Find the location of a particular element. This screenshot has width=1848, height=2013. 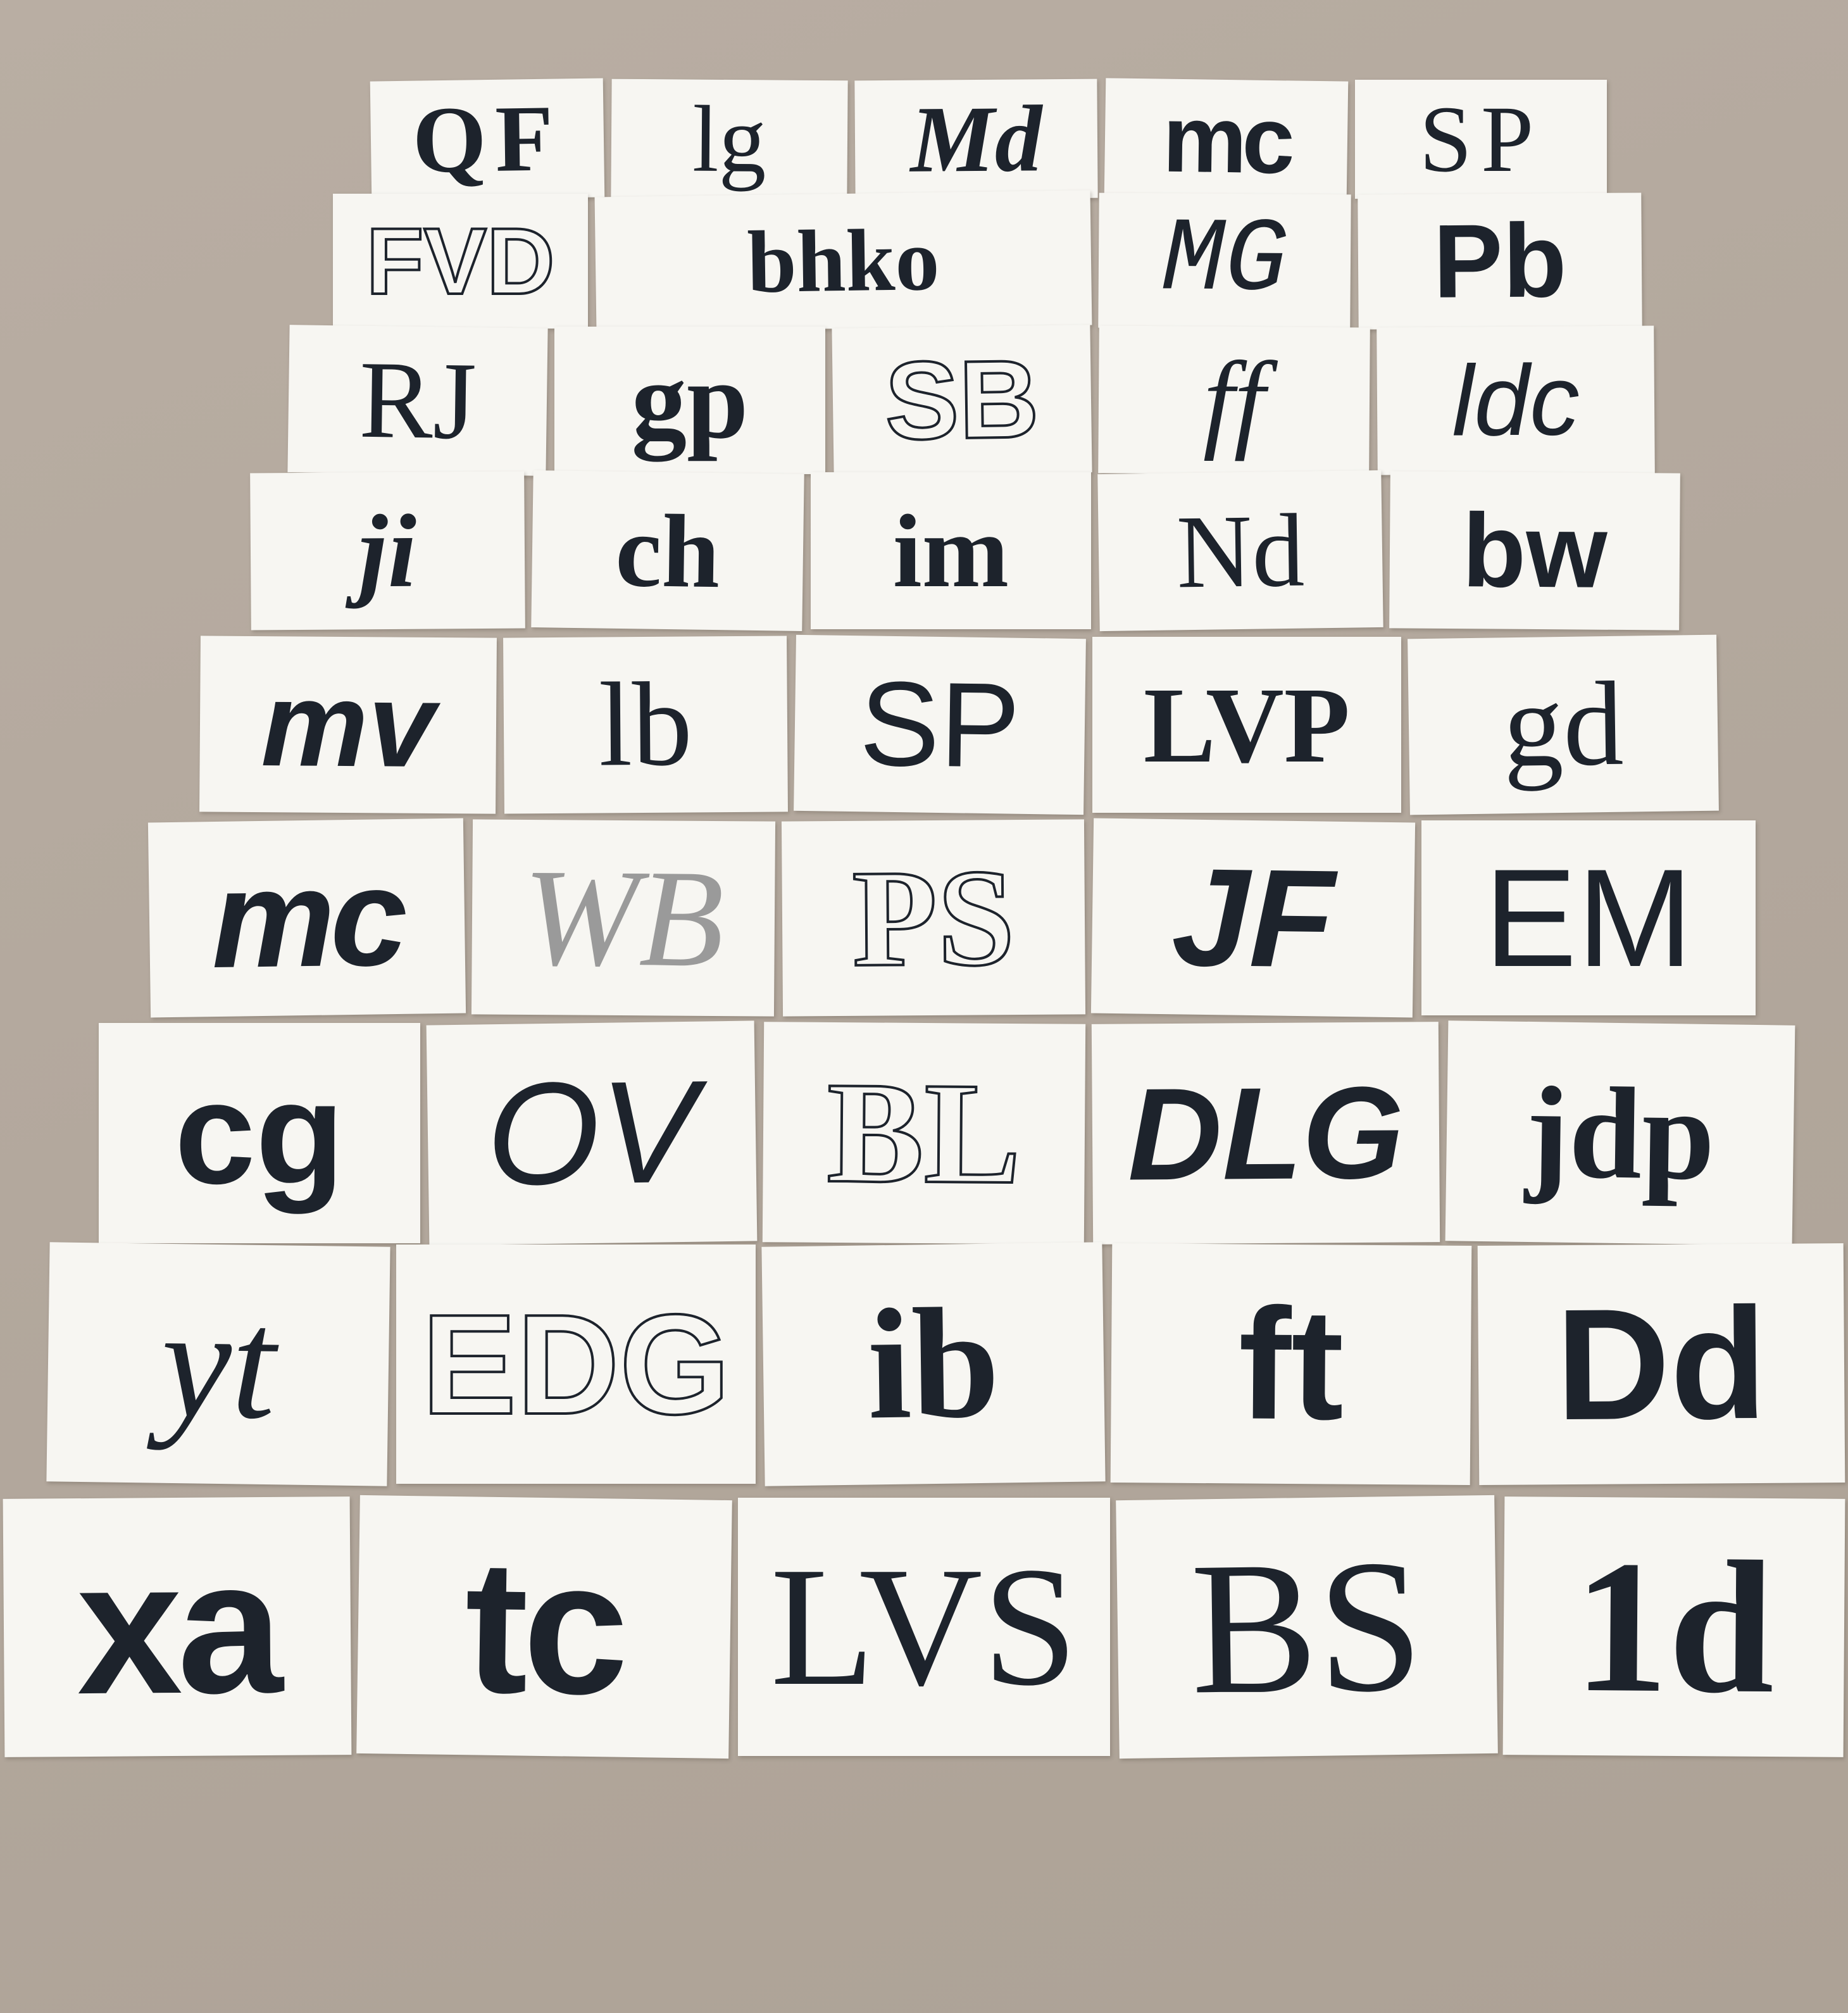

letter-sheet: EM is located at coordinates (1588, 917).